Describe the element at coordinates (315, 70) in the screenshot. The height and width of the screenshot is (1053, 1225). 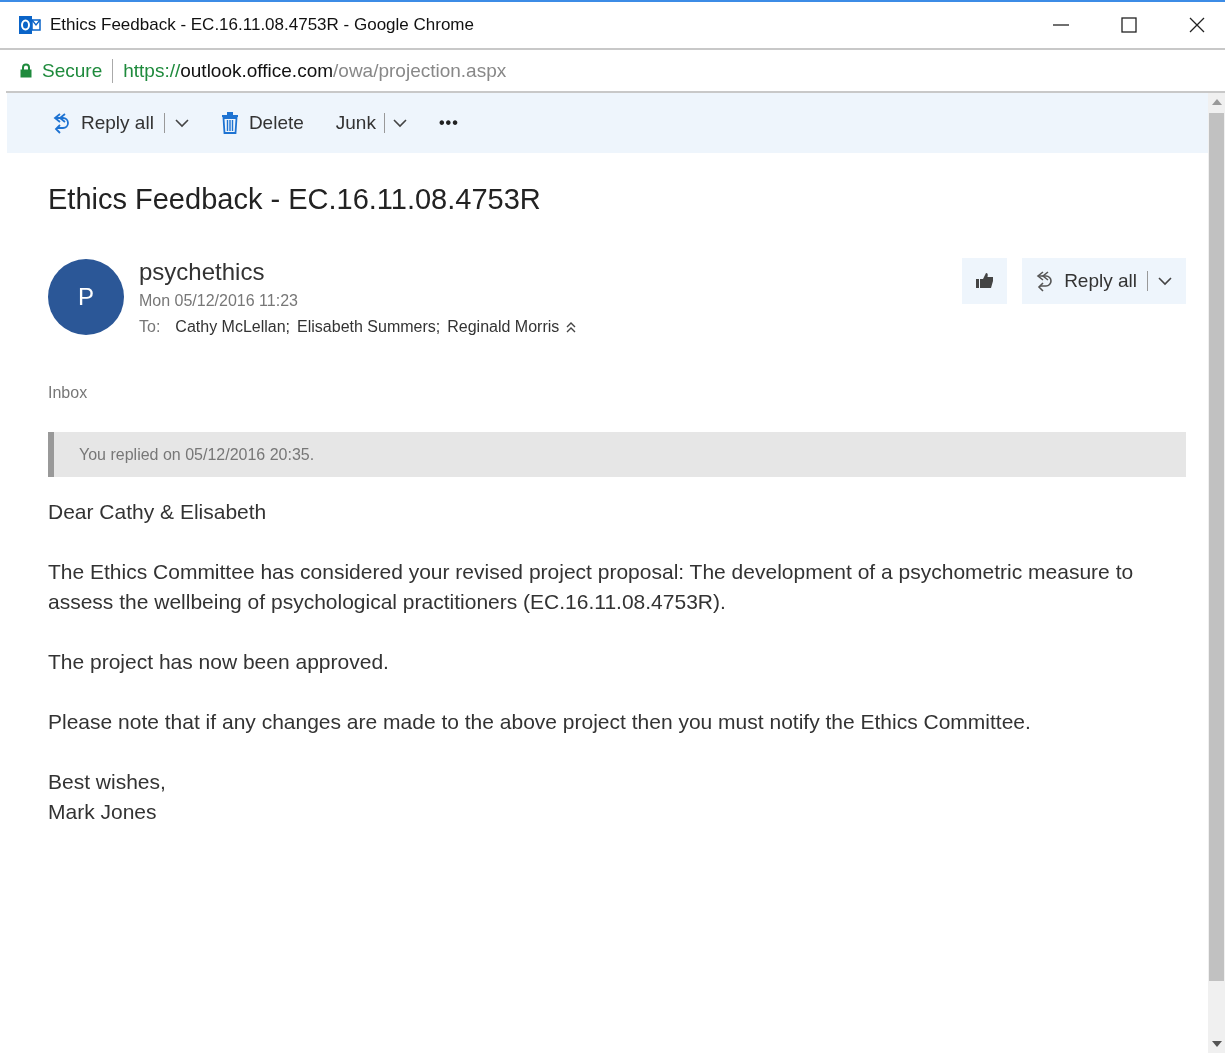
I see `url-text: https://outlook.office.com/owa/projection.aspx` at that location.